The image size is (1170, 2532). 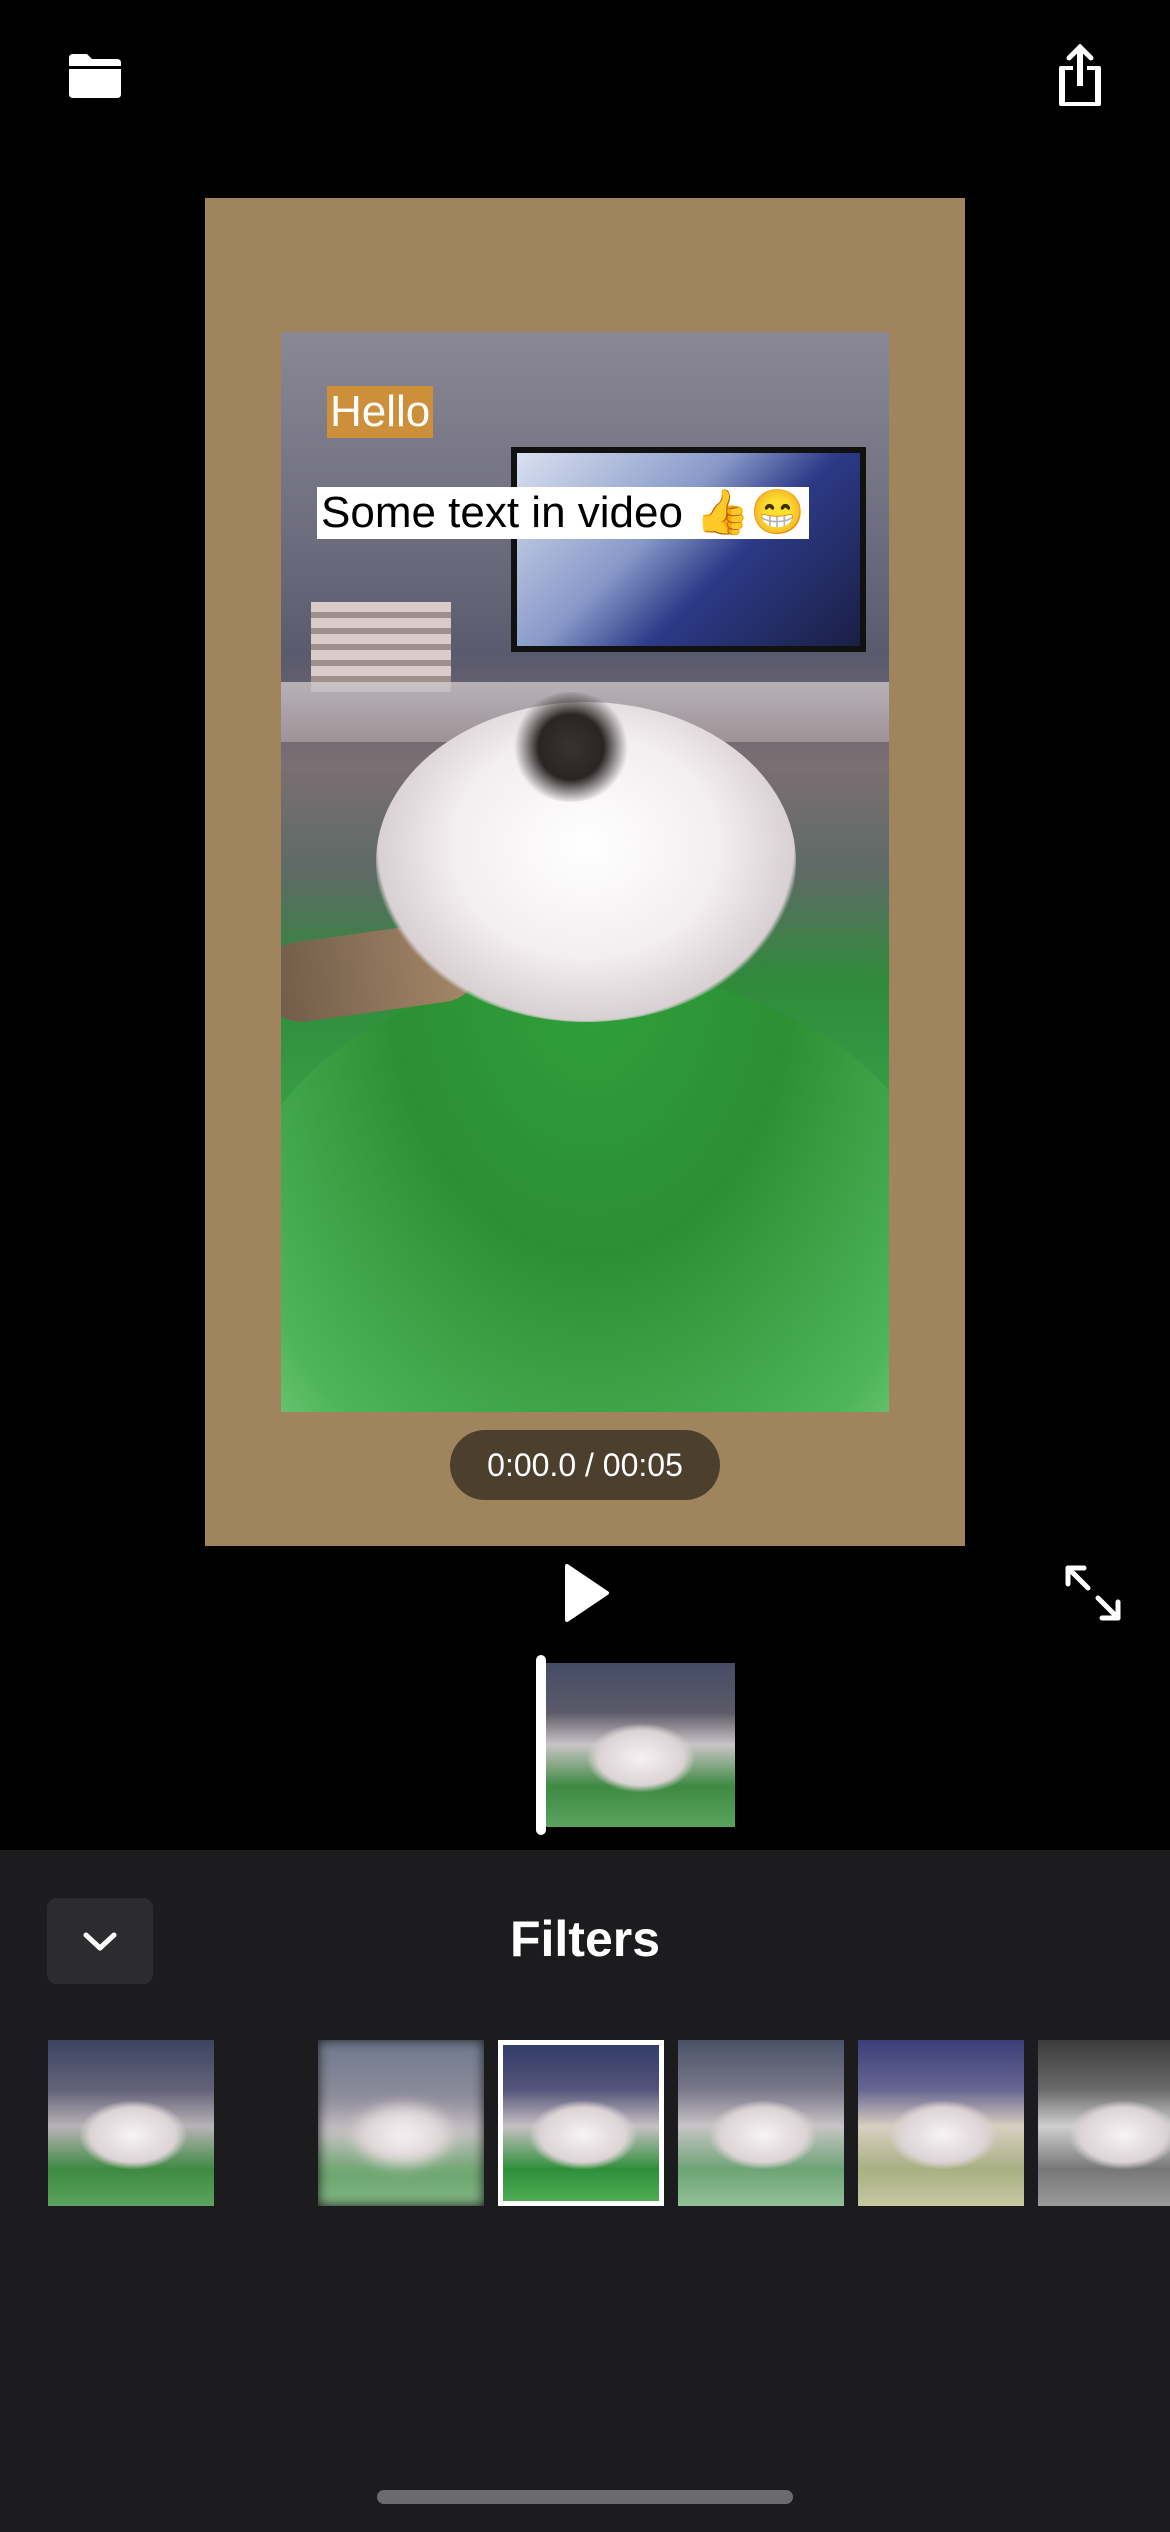 What do you see at coordinates (585, 2497) in the screenshot?
I see `home-indicator` at bounding box center [585, 2497].